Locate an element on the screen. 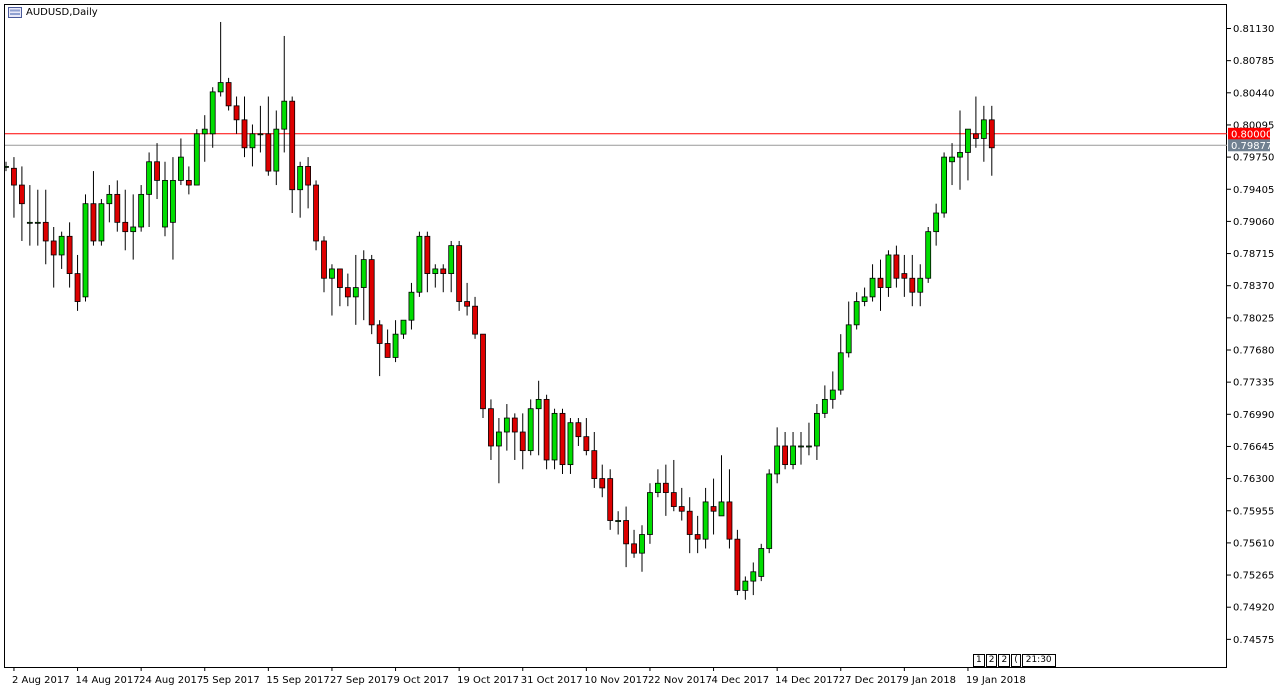  x-tick-label: 31 Oct 2017 is located at coordinates (552, 680).